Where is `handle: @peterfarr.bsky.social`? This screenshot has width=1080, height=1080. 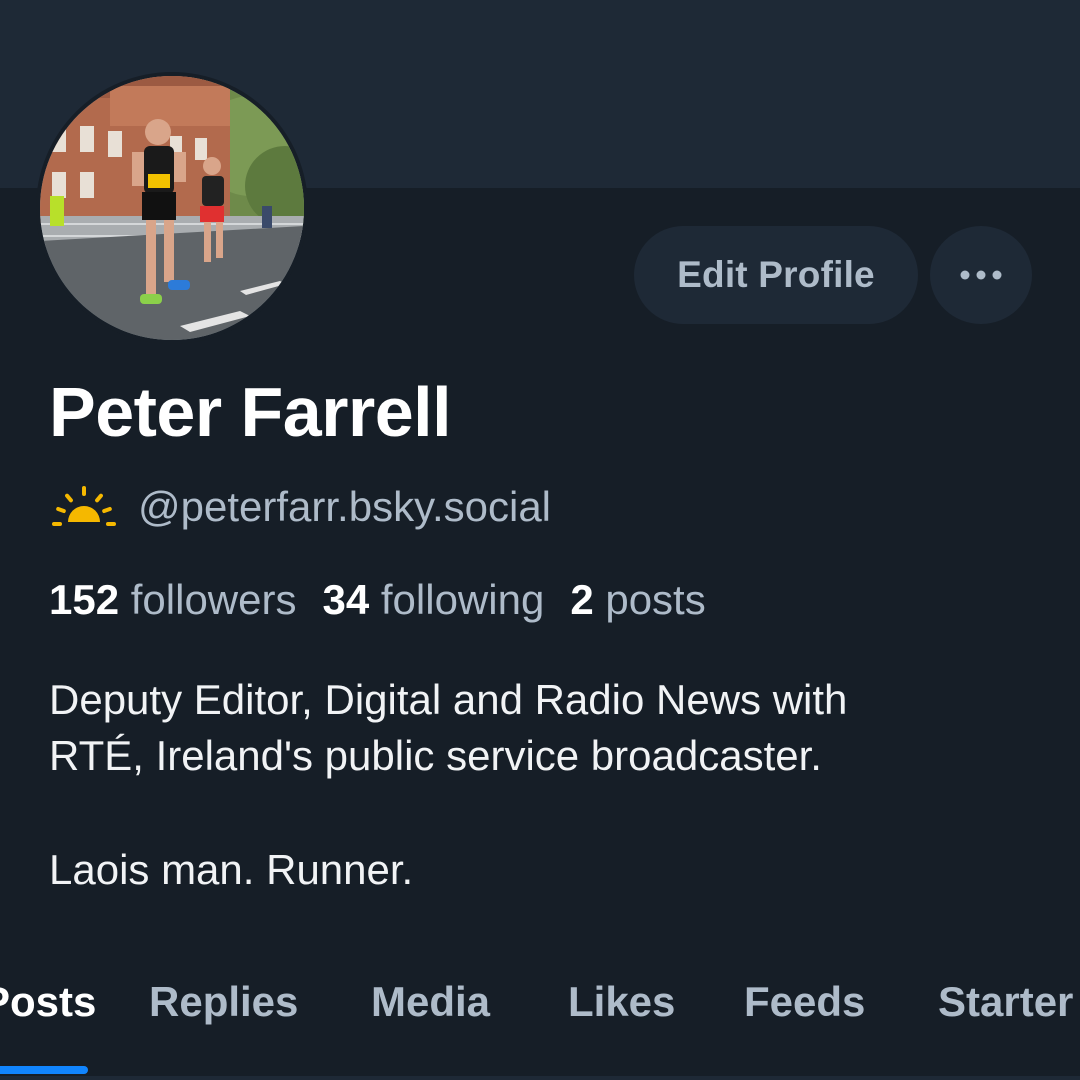 handle: @peterfarr.bsky.social is located at coordinates (345, 506).